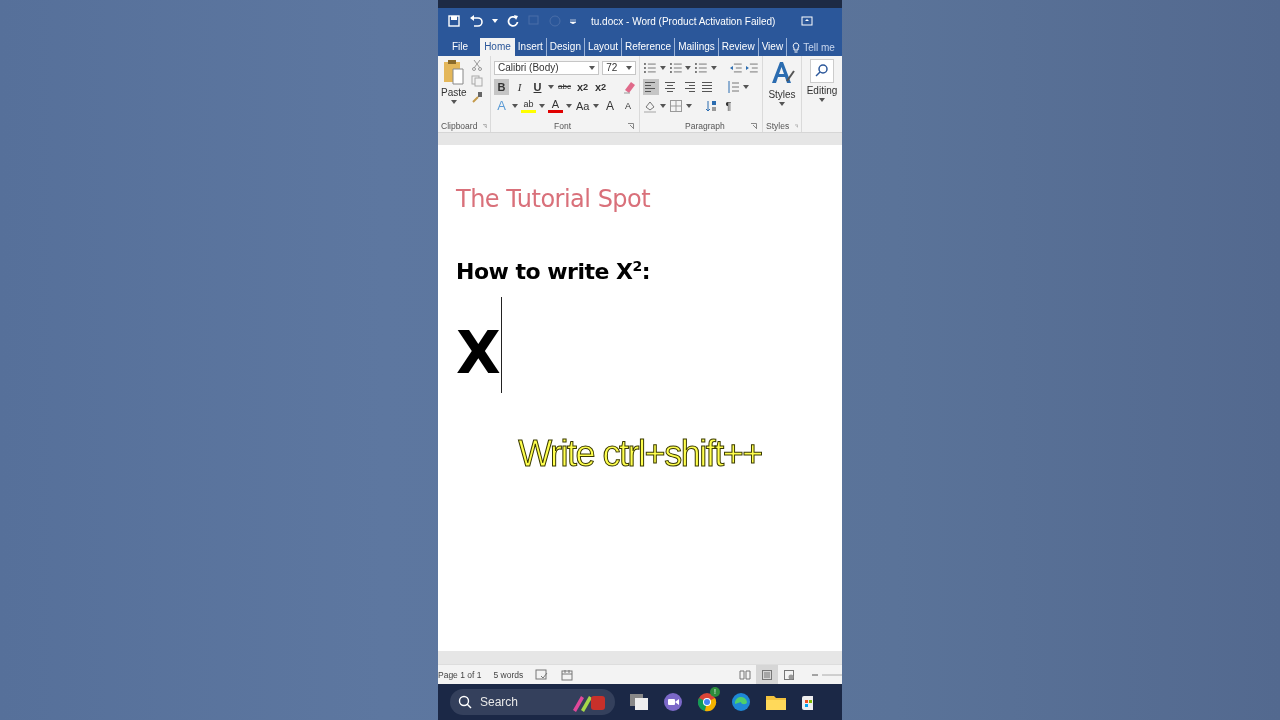 The width and height of the screenshot is (1280, 720). What do you see at coordinates (673, 702) in the screenshot?
I see `video-chat-icon` at bounding box center [673, 702].